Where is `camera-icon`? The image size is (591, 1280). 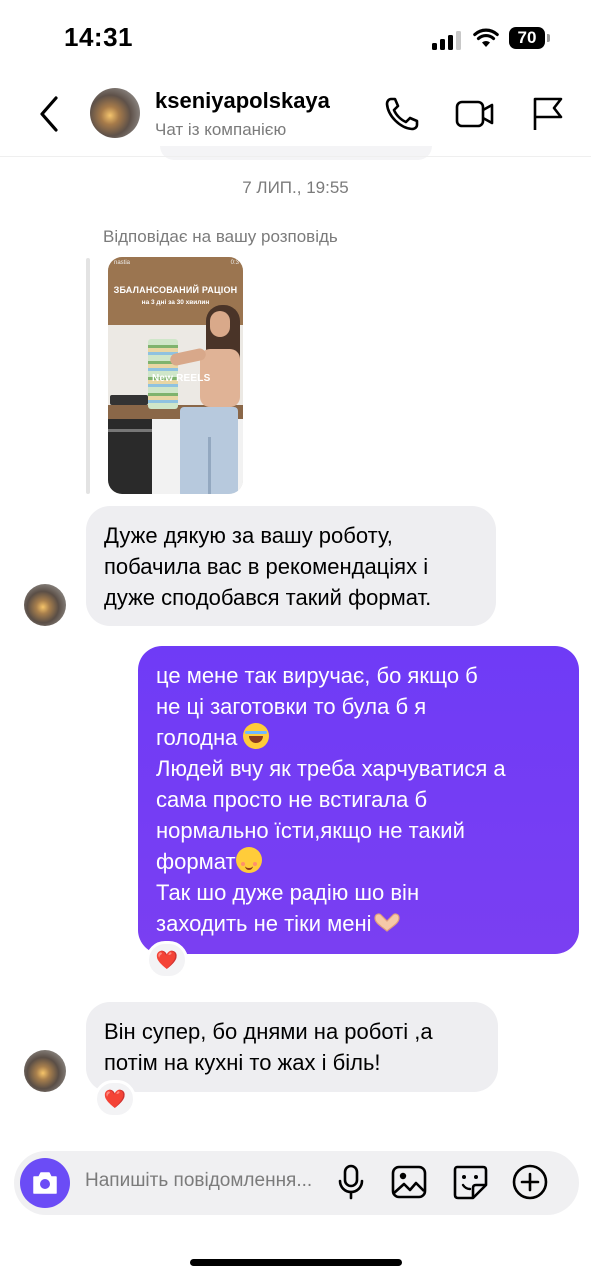
camera-icon is located at coordinates (45, 1183).